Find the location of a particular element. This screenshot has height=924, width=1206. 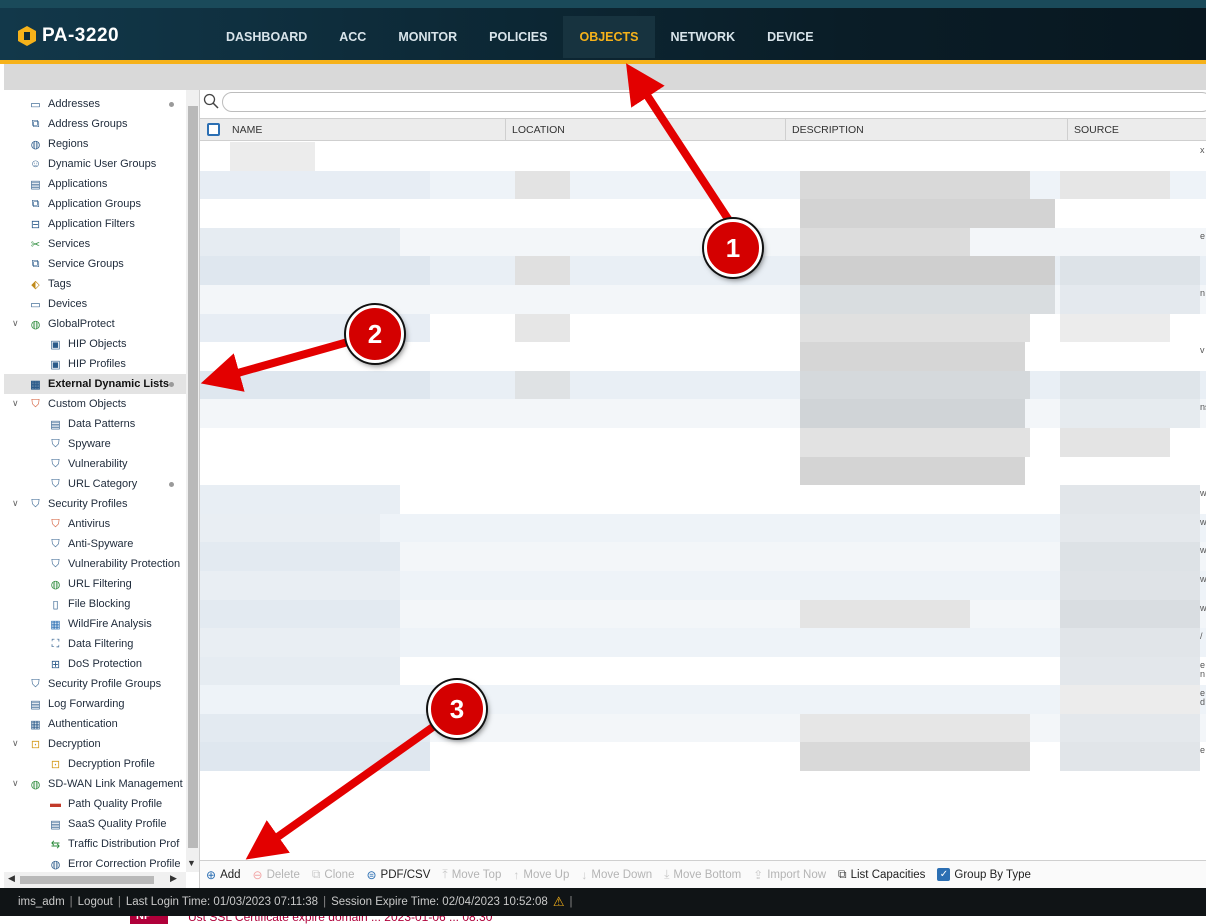

sidebar-item-security-profile-groups: ⛉ Security Profile Groups is located at coordinates (95, 684).